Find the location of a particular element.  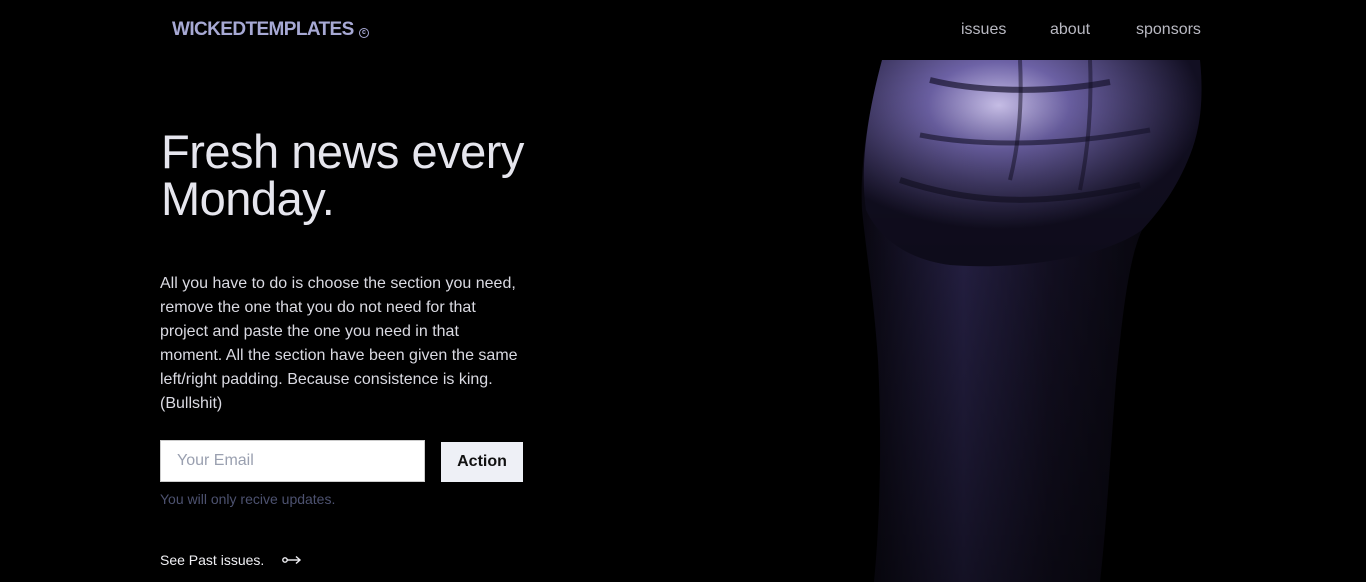

nav-link-issues: issues is located at coordinates (983, 30).